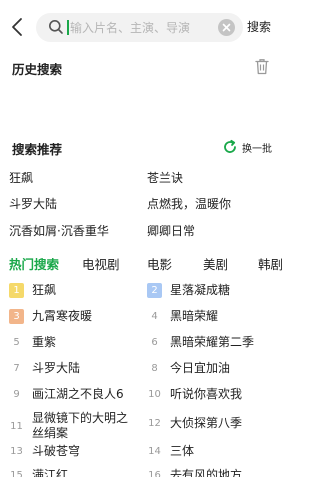  I want to click on tab-us-drama: 美剧, so click(215, 263).